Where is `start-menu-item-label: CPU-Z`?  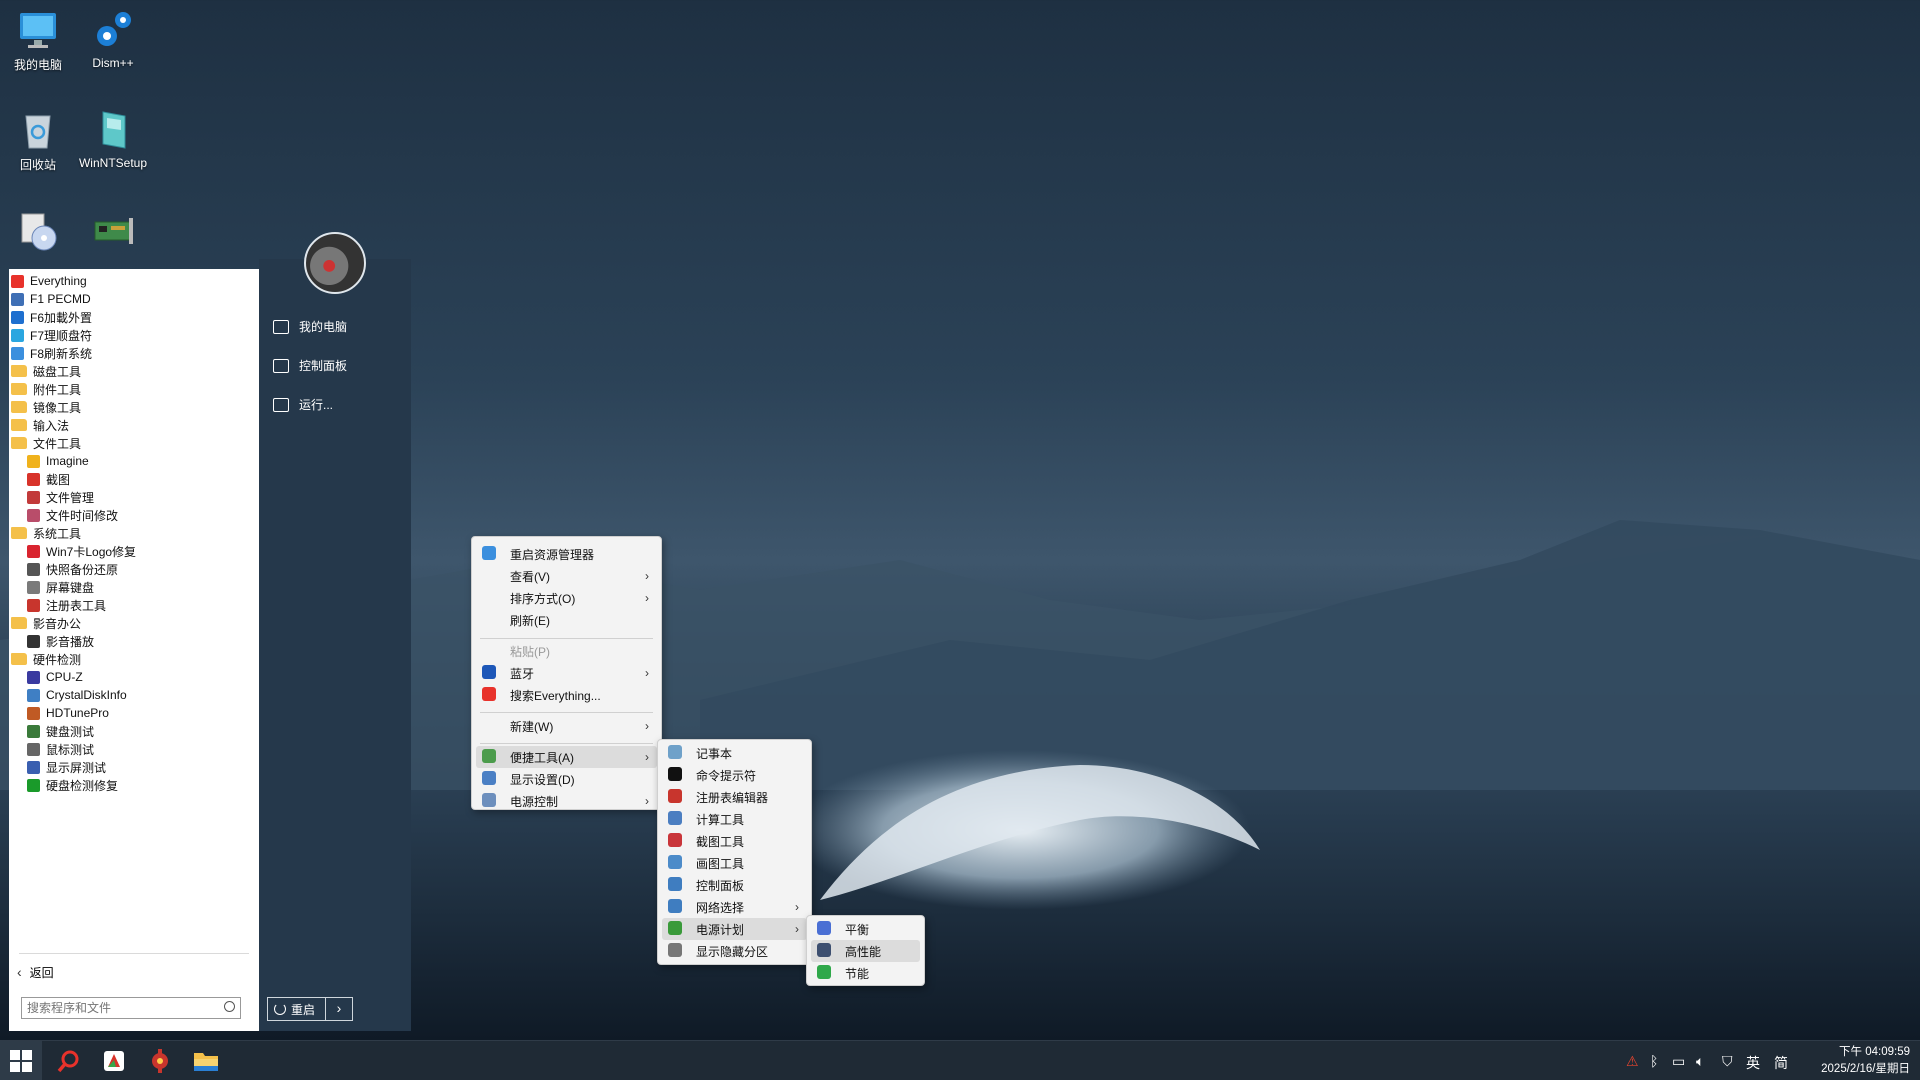
start-menu-item-label: CPU-Z is located at coordinates (64, 677).